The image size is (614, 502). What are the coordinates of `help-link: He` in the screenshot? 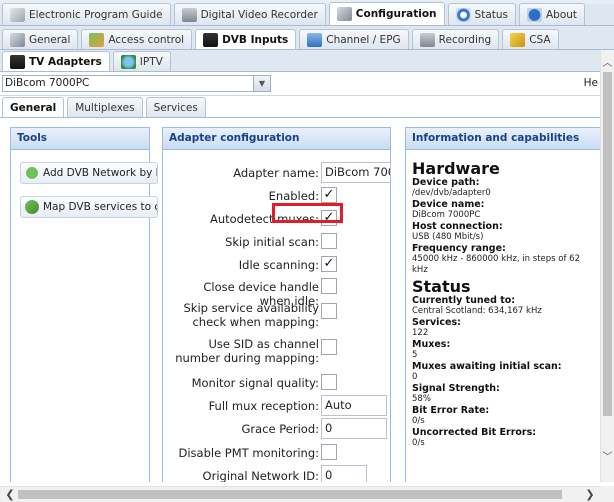 It's located at (591, 83).